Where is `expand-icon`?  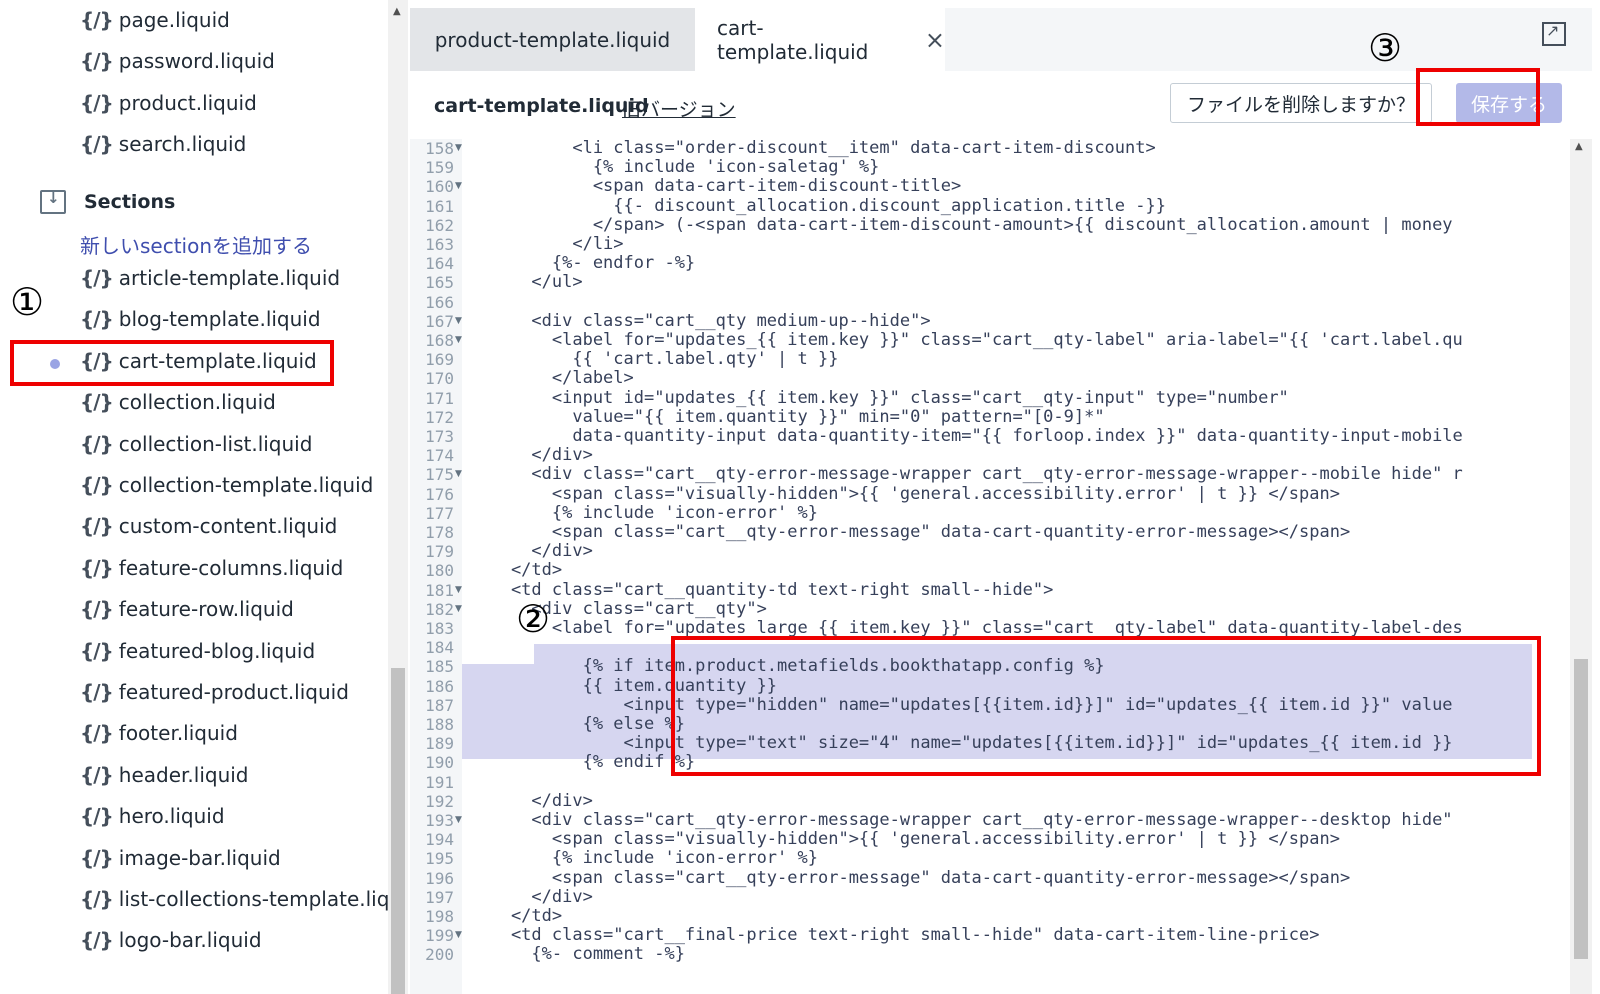 expand-icon is located at coordinates (1554, 33).